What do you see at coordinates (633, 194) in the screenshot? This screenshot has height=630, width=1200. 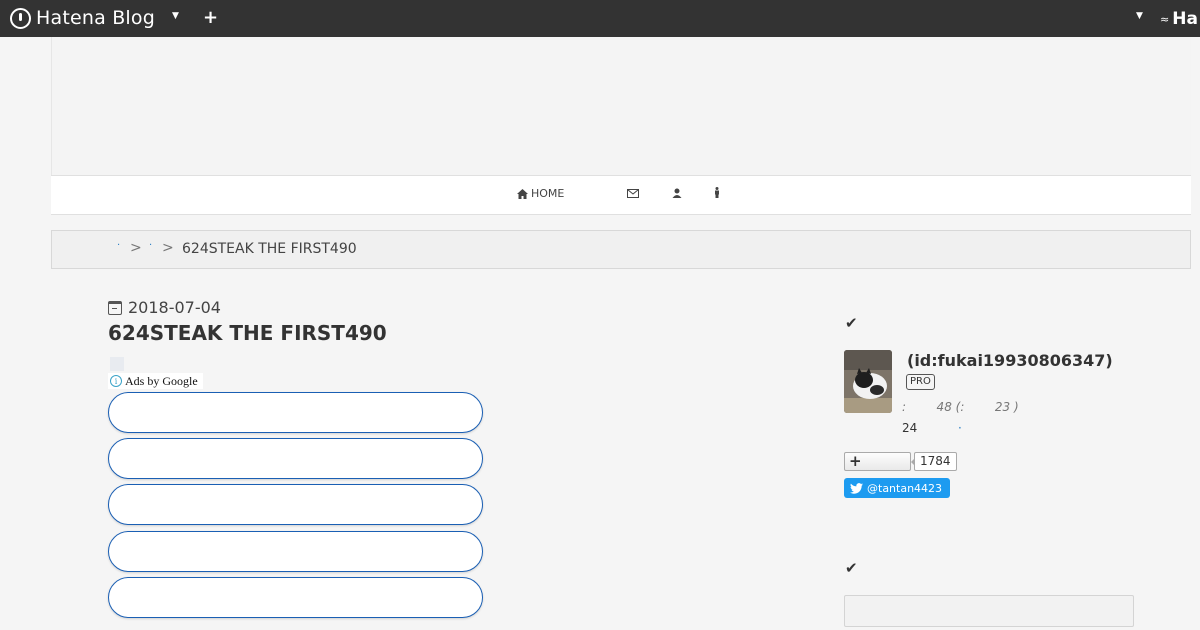 I see `envelope-icon` at bounding box center [633, 194].